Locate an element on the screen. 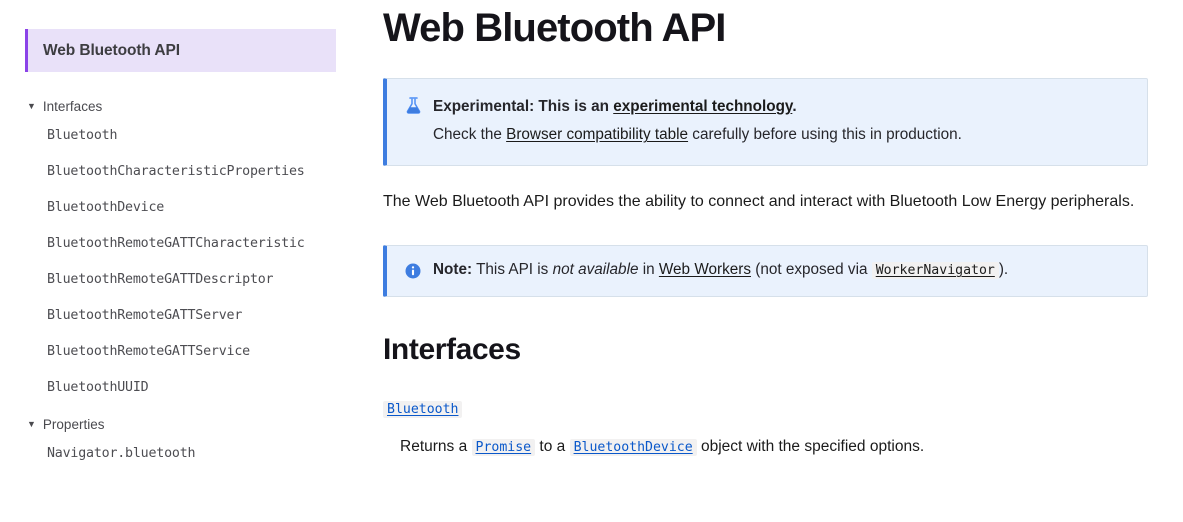 This screenshot has height=522, width=1183. sidebar-group-spacer is located at coordinates (180, 409).